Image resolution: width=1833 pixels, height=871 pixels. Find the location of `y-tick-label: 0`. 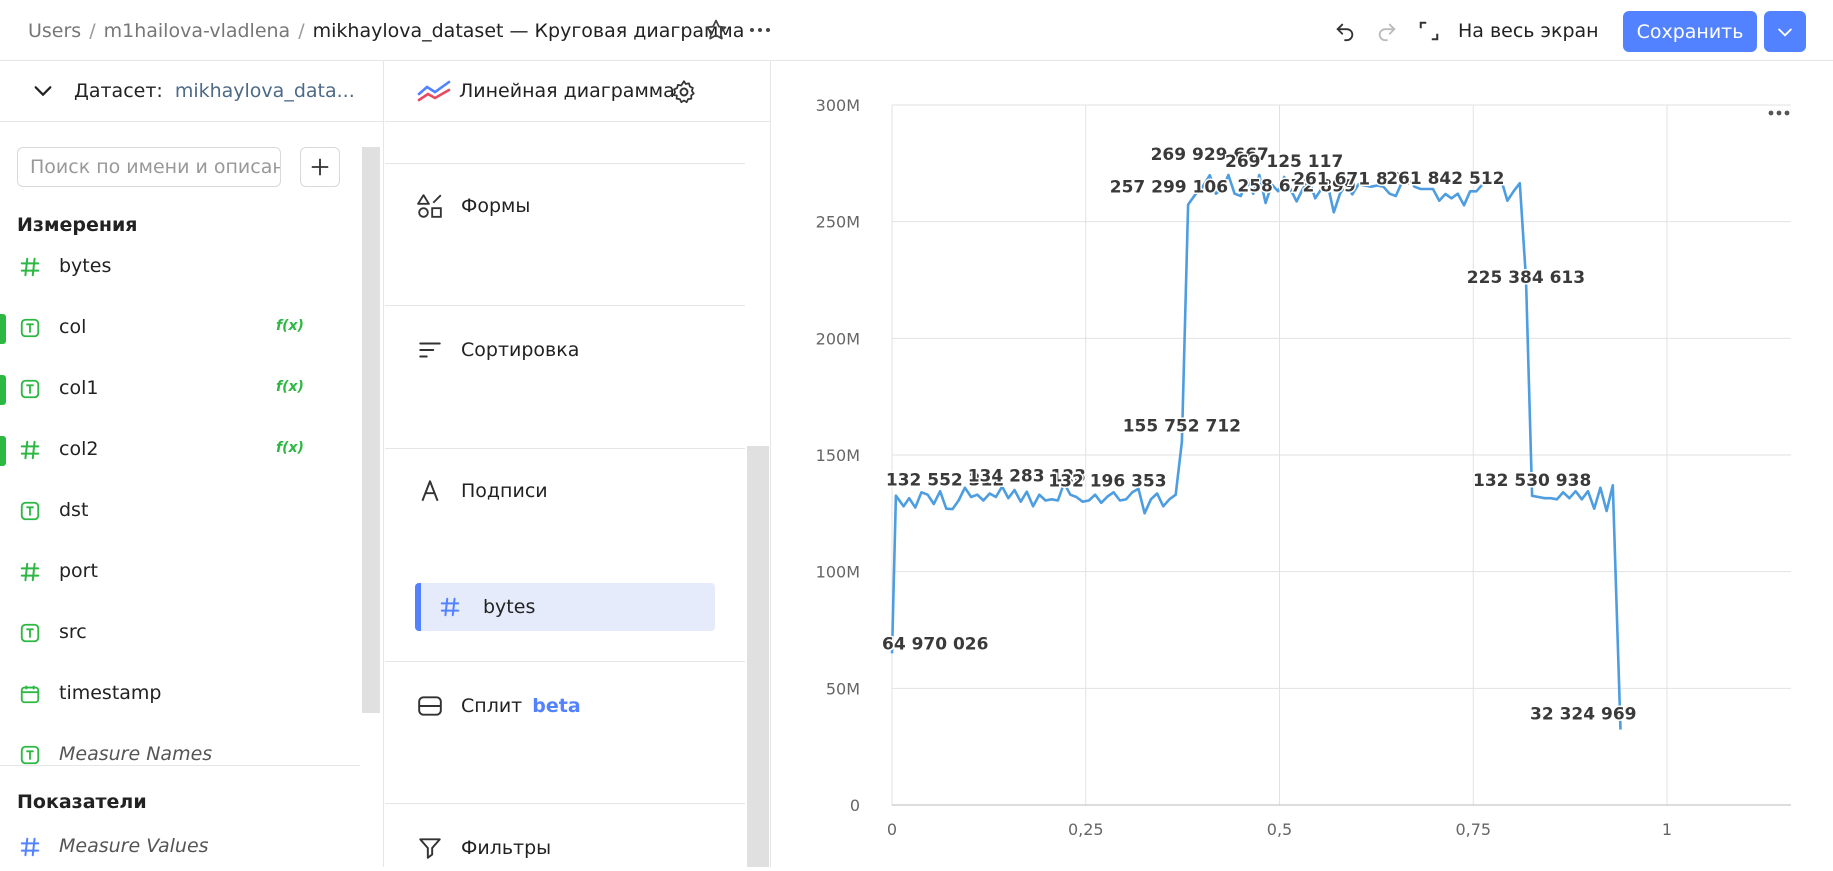

y-tick-label: 0 is located at coordinates (855, 805).